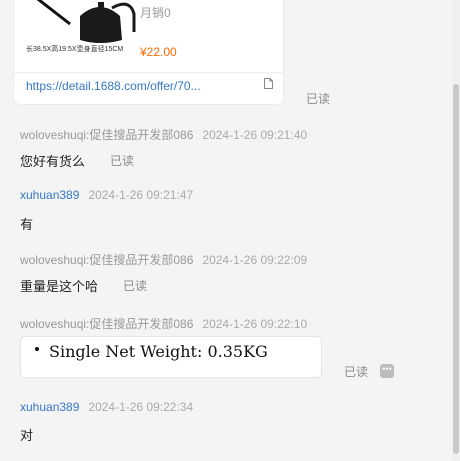 The image size is (460, 461). Describe the element at coordinates (255, 260) in the screenshot. I see `timestamp: 2024-1-26 09:22:09` at that location.